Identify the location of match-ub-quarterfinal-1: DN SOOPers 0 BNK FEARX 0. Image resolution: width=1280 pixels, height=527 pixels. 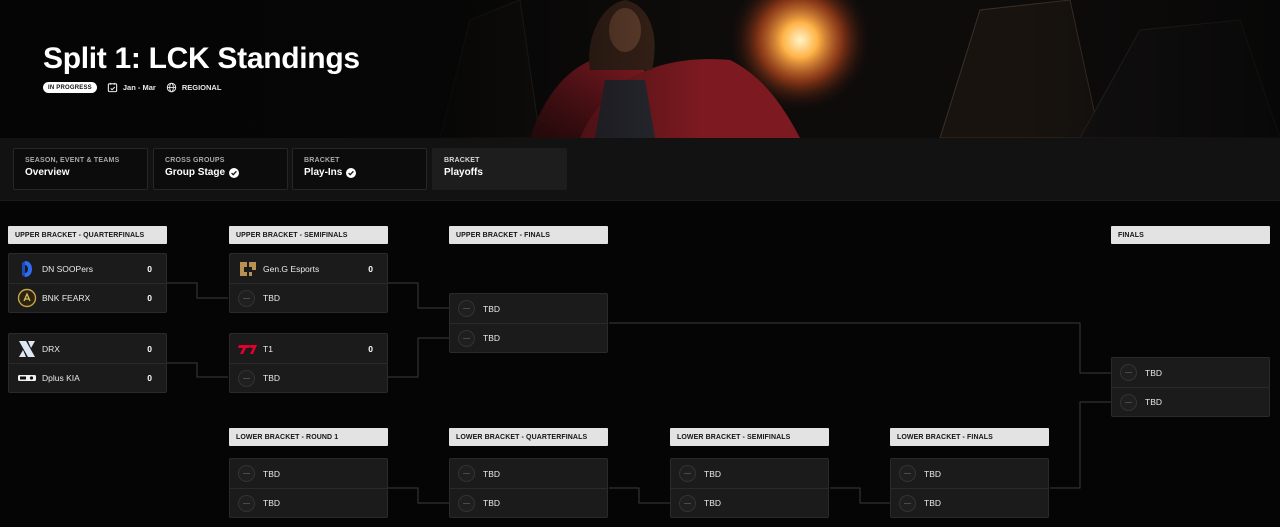
(87, 283).